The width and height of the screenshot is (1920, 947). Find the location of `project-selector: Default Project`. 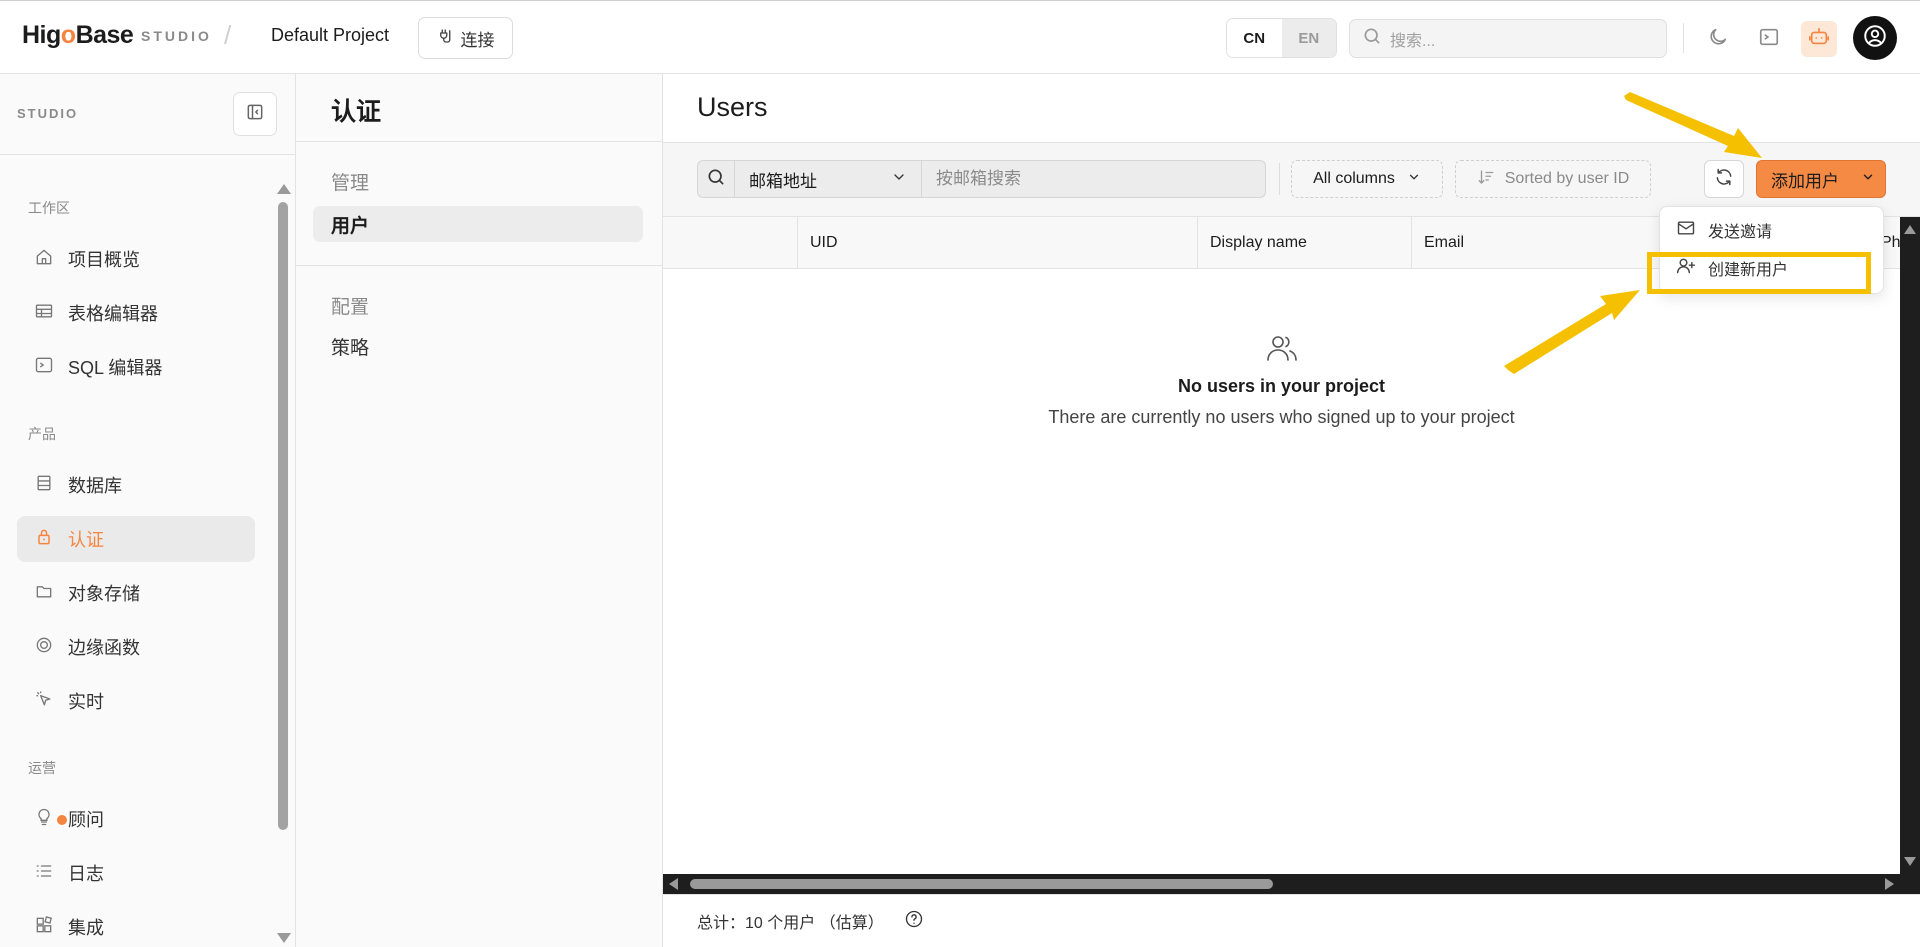

project-selector: Default Project is located at coordinates (330, 35).